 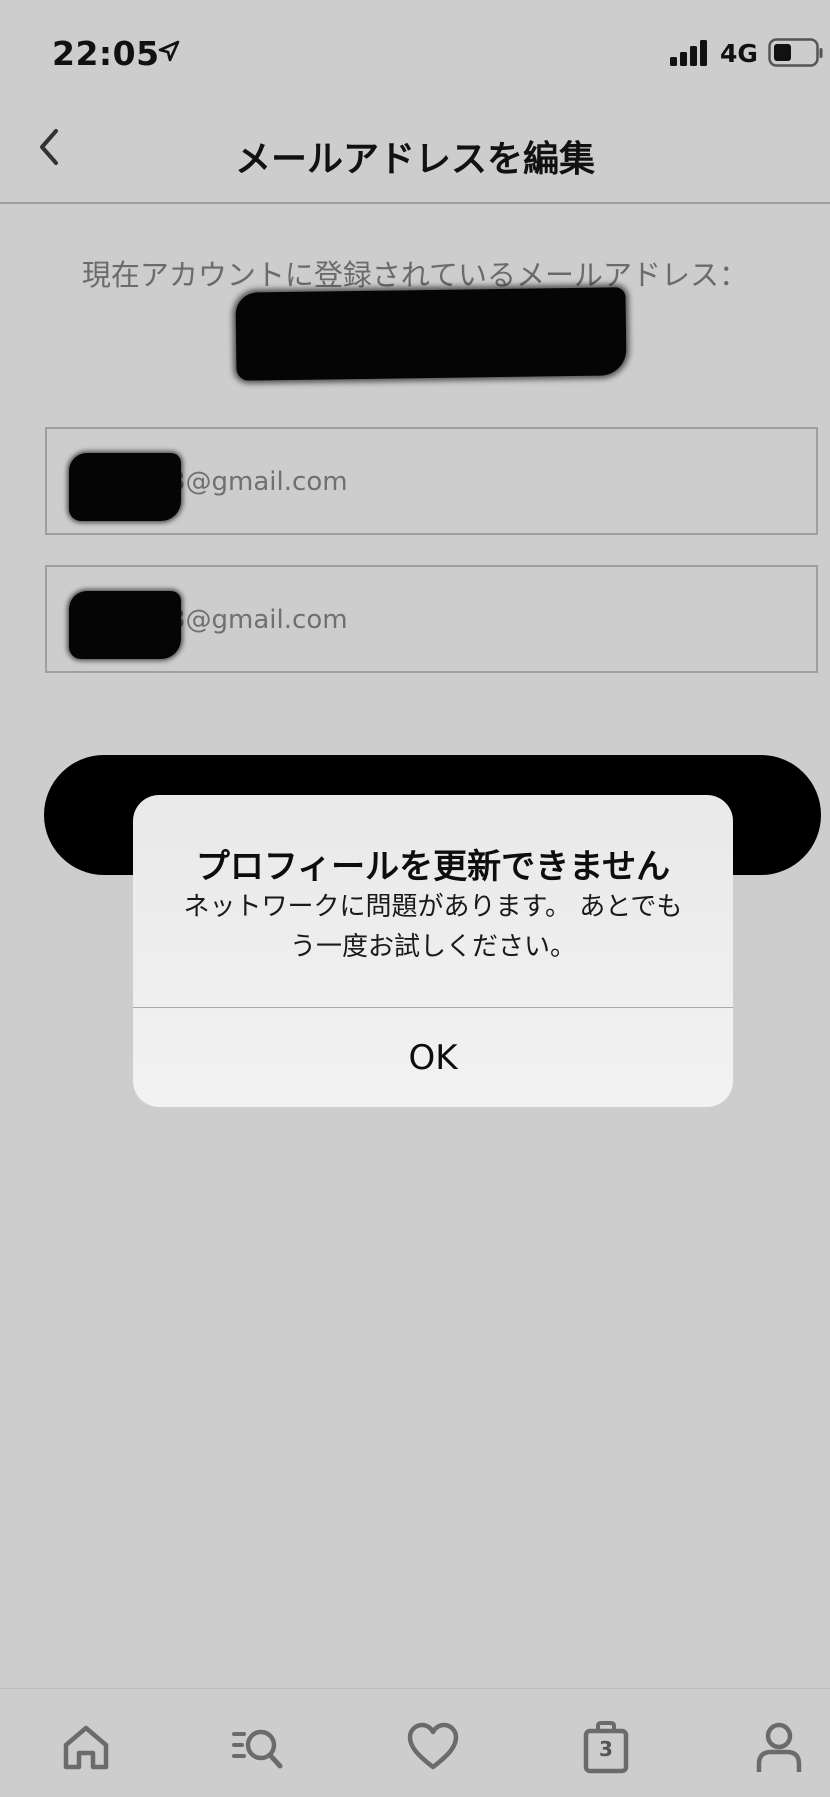 What do you see at coordinates (433, 1057) in the screenshot?
I see `ok-button: OK` at bounding box center [433, 1057].